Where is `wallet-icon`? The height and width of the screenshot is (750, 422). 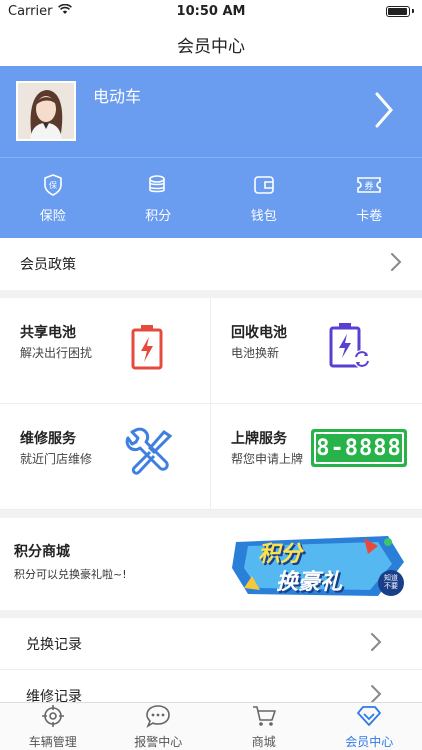
wallet-icon is located at coordinates (264, 187).